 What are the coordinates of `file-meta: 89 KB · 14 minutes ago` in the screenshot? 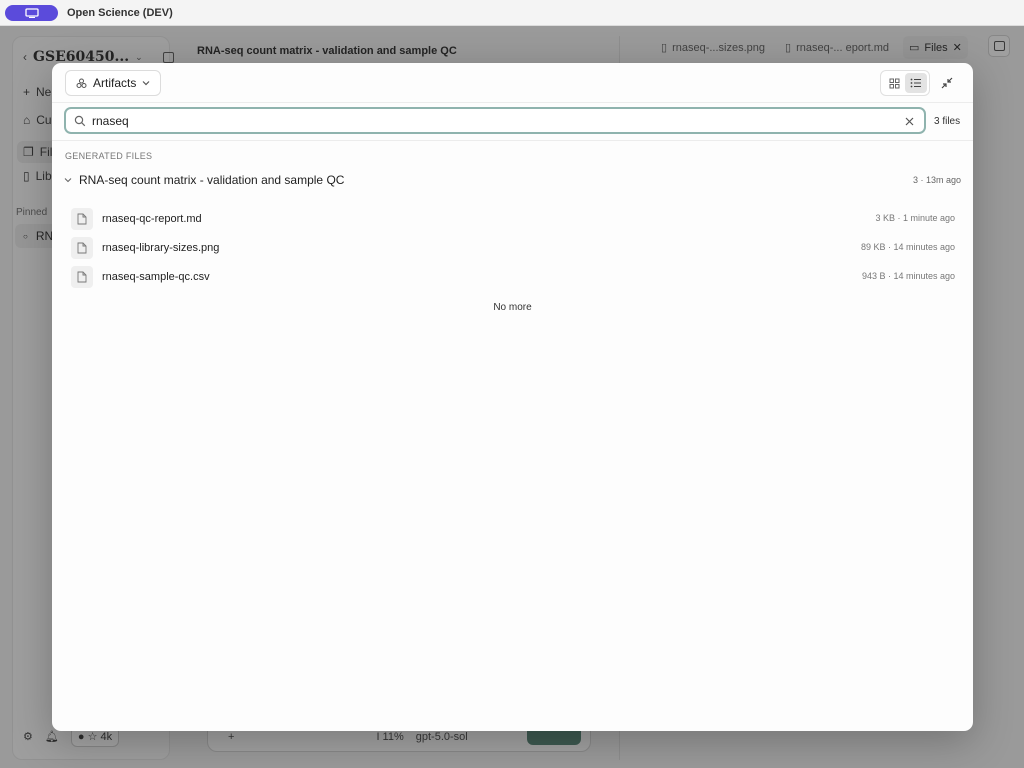 It's located at (907, 247).